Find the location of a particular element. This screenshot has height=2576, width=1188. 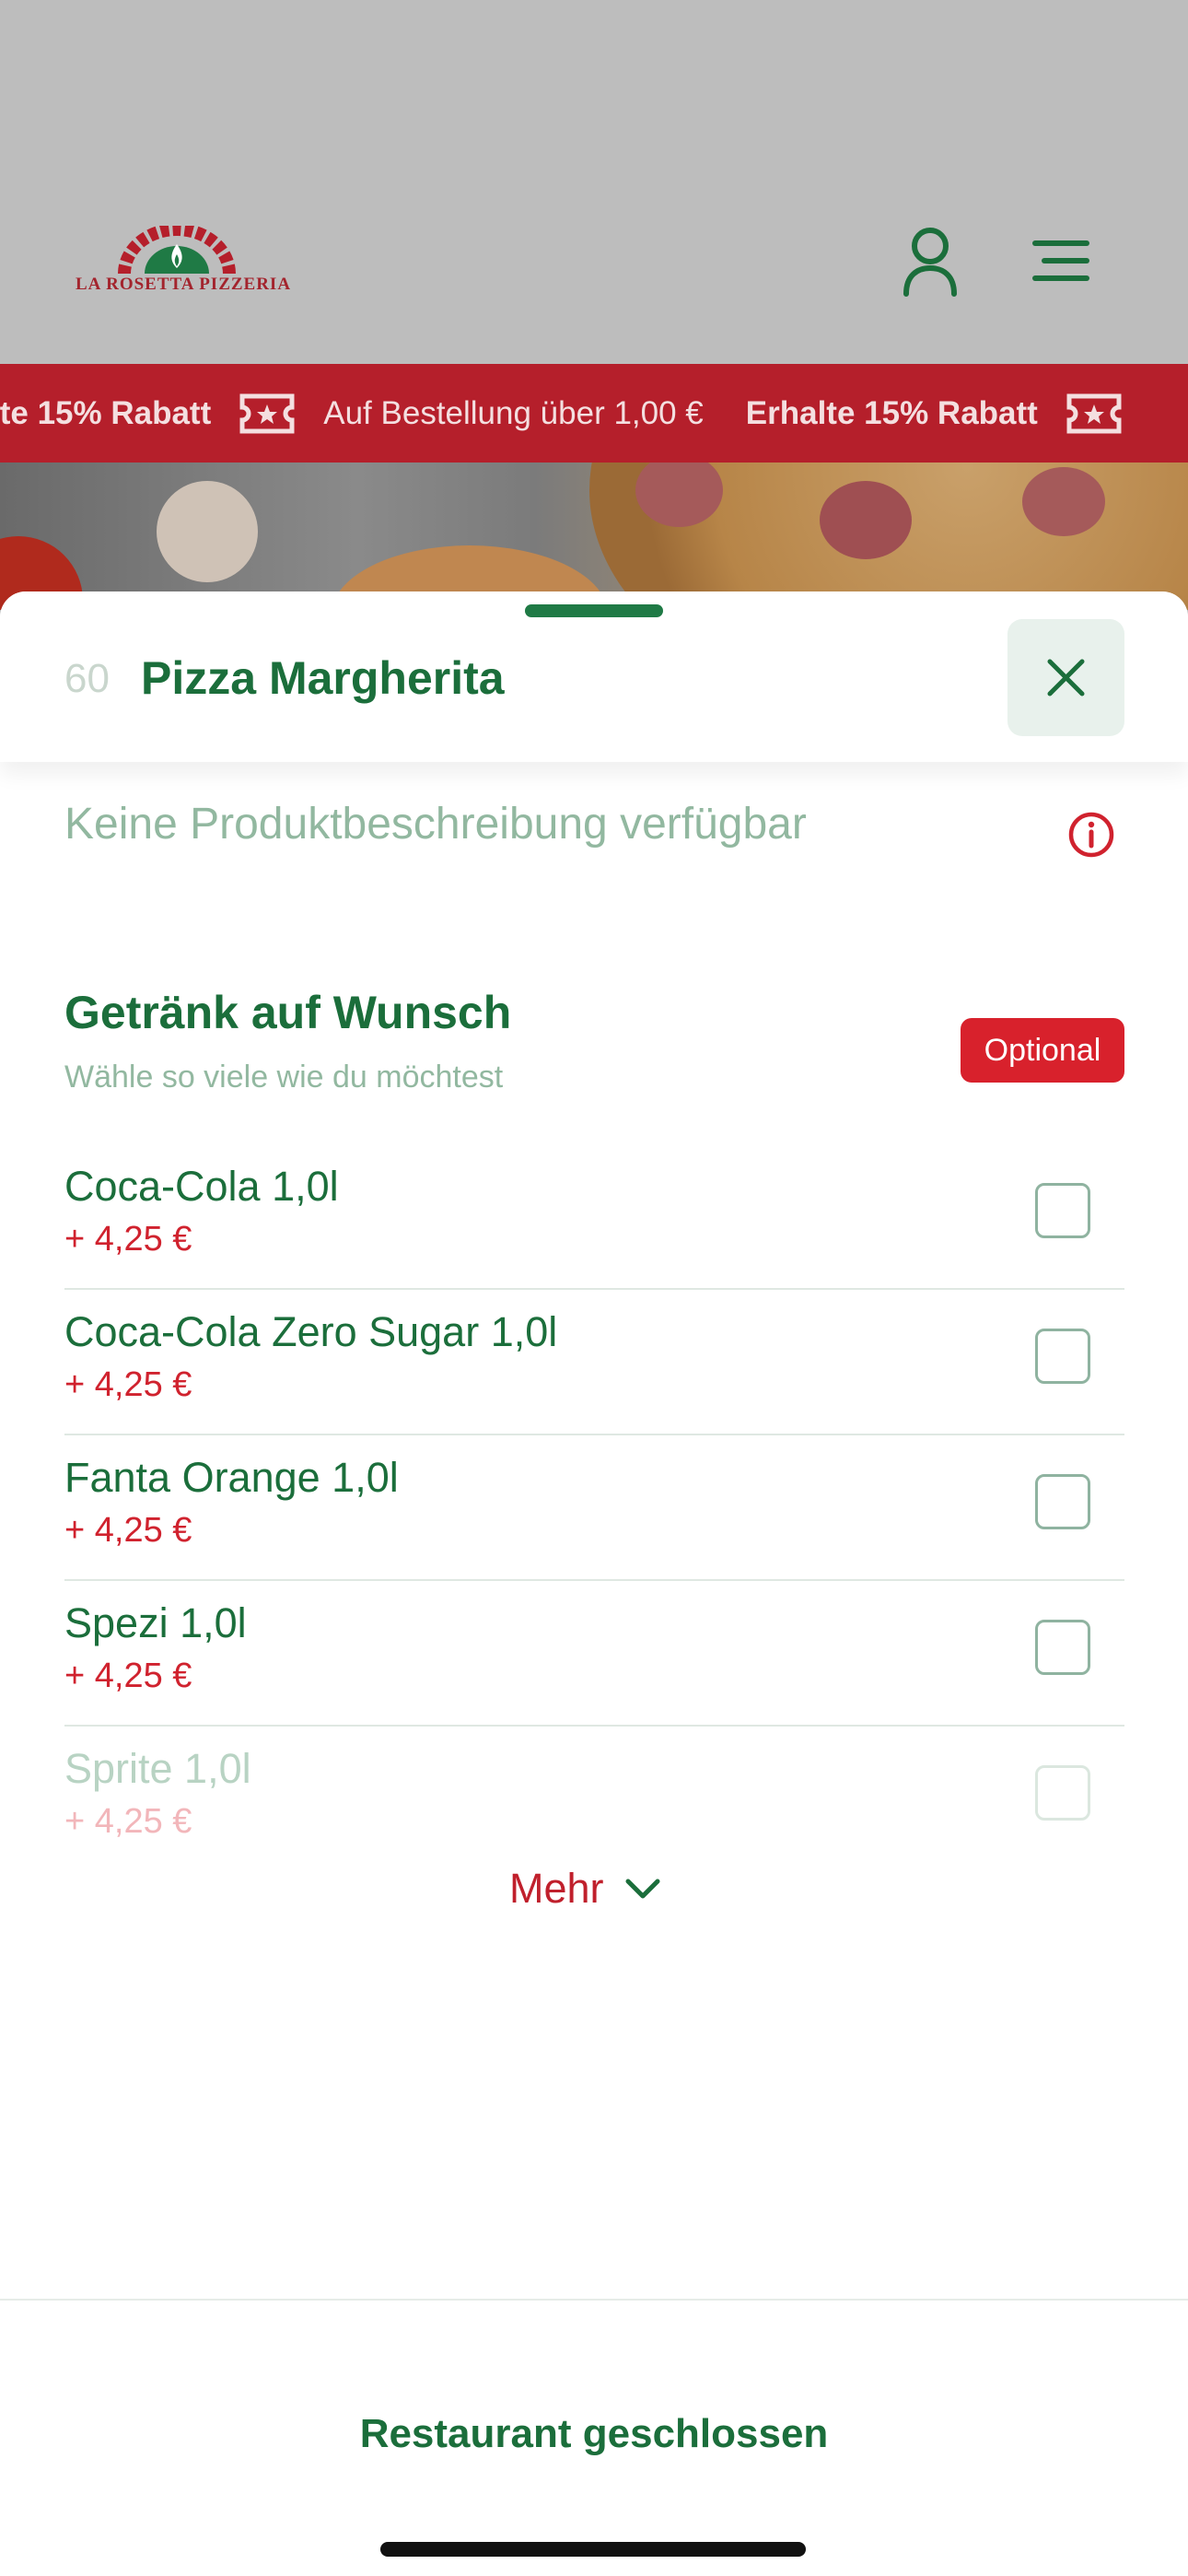

ticker-promo-title: Erhalte 15% Rabatt is located at coordinates (891, 412).